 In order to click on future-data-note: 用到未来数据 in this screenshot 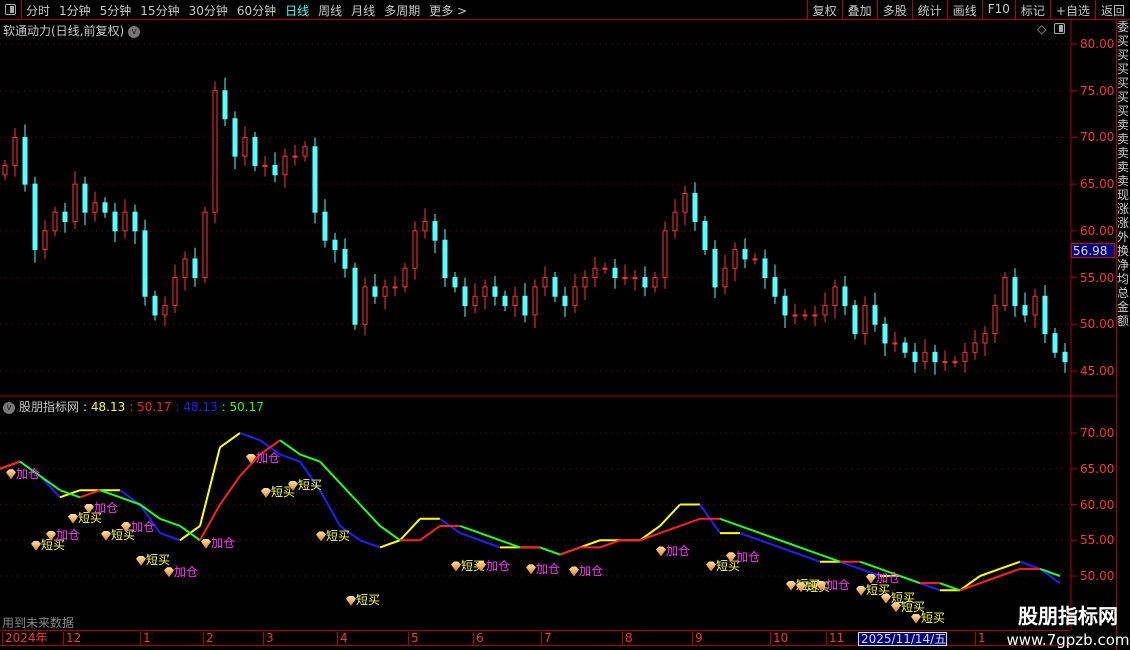, I will do `click(38, 623)`.